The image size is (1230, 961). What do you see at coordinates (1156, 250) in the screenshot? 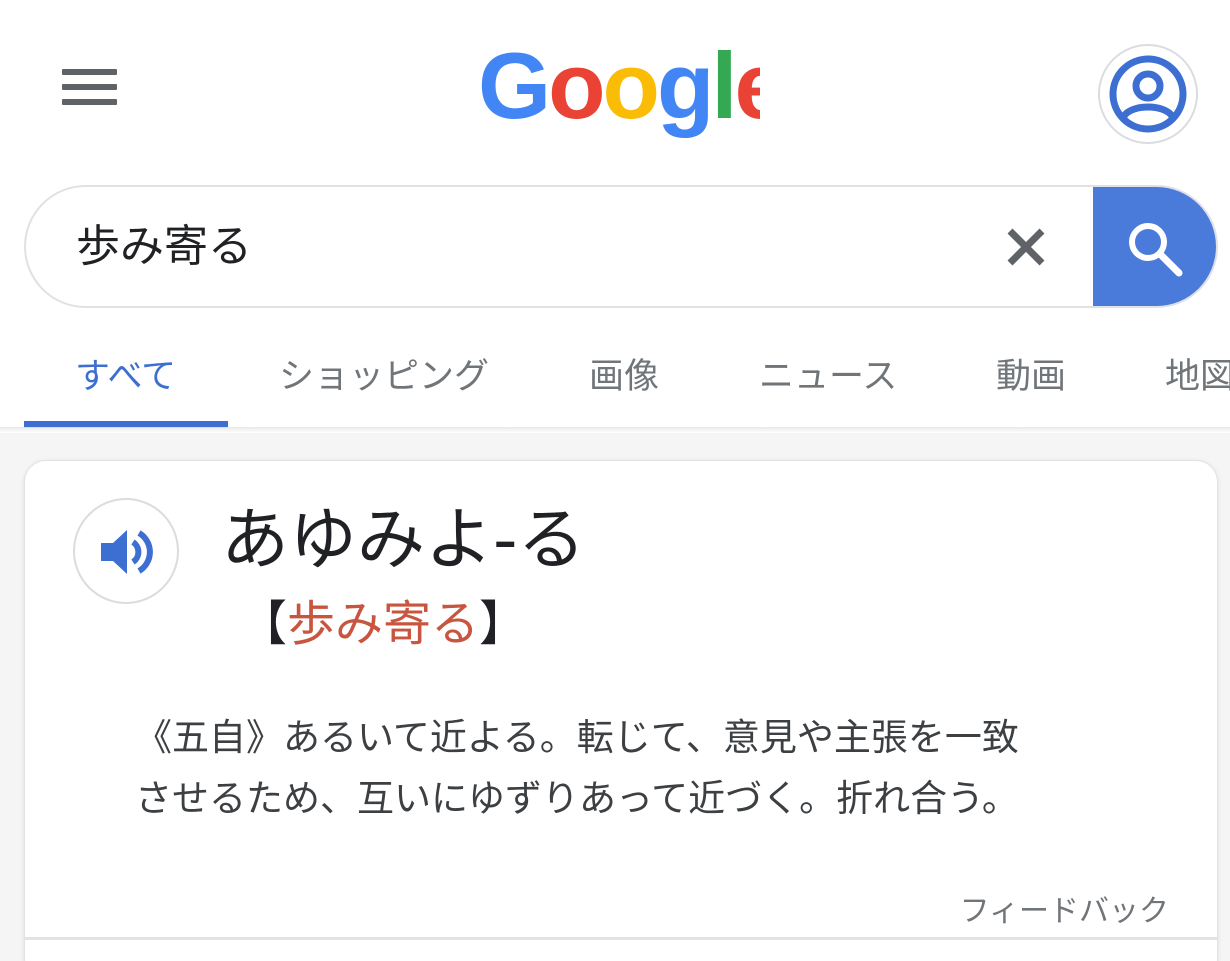
I see `search-icon` at bounding box center [1156, 250].